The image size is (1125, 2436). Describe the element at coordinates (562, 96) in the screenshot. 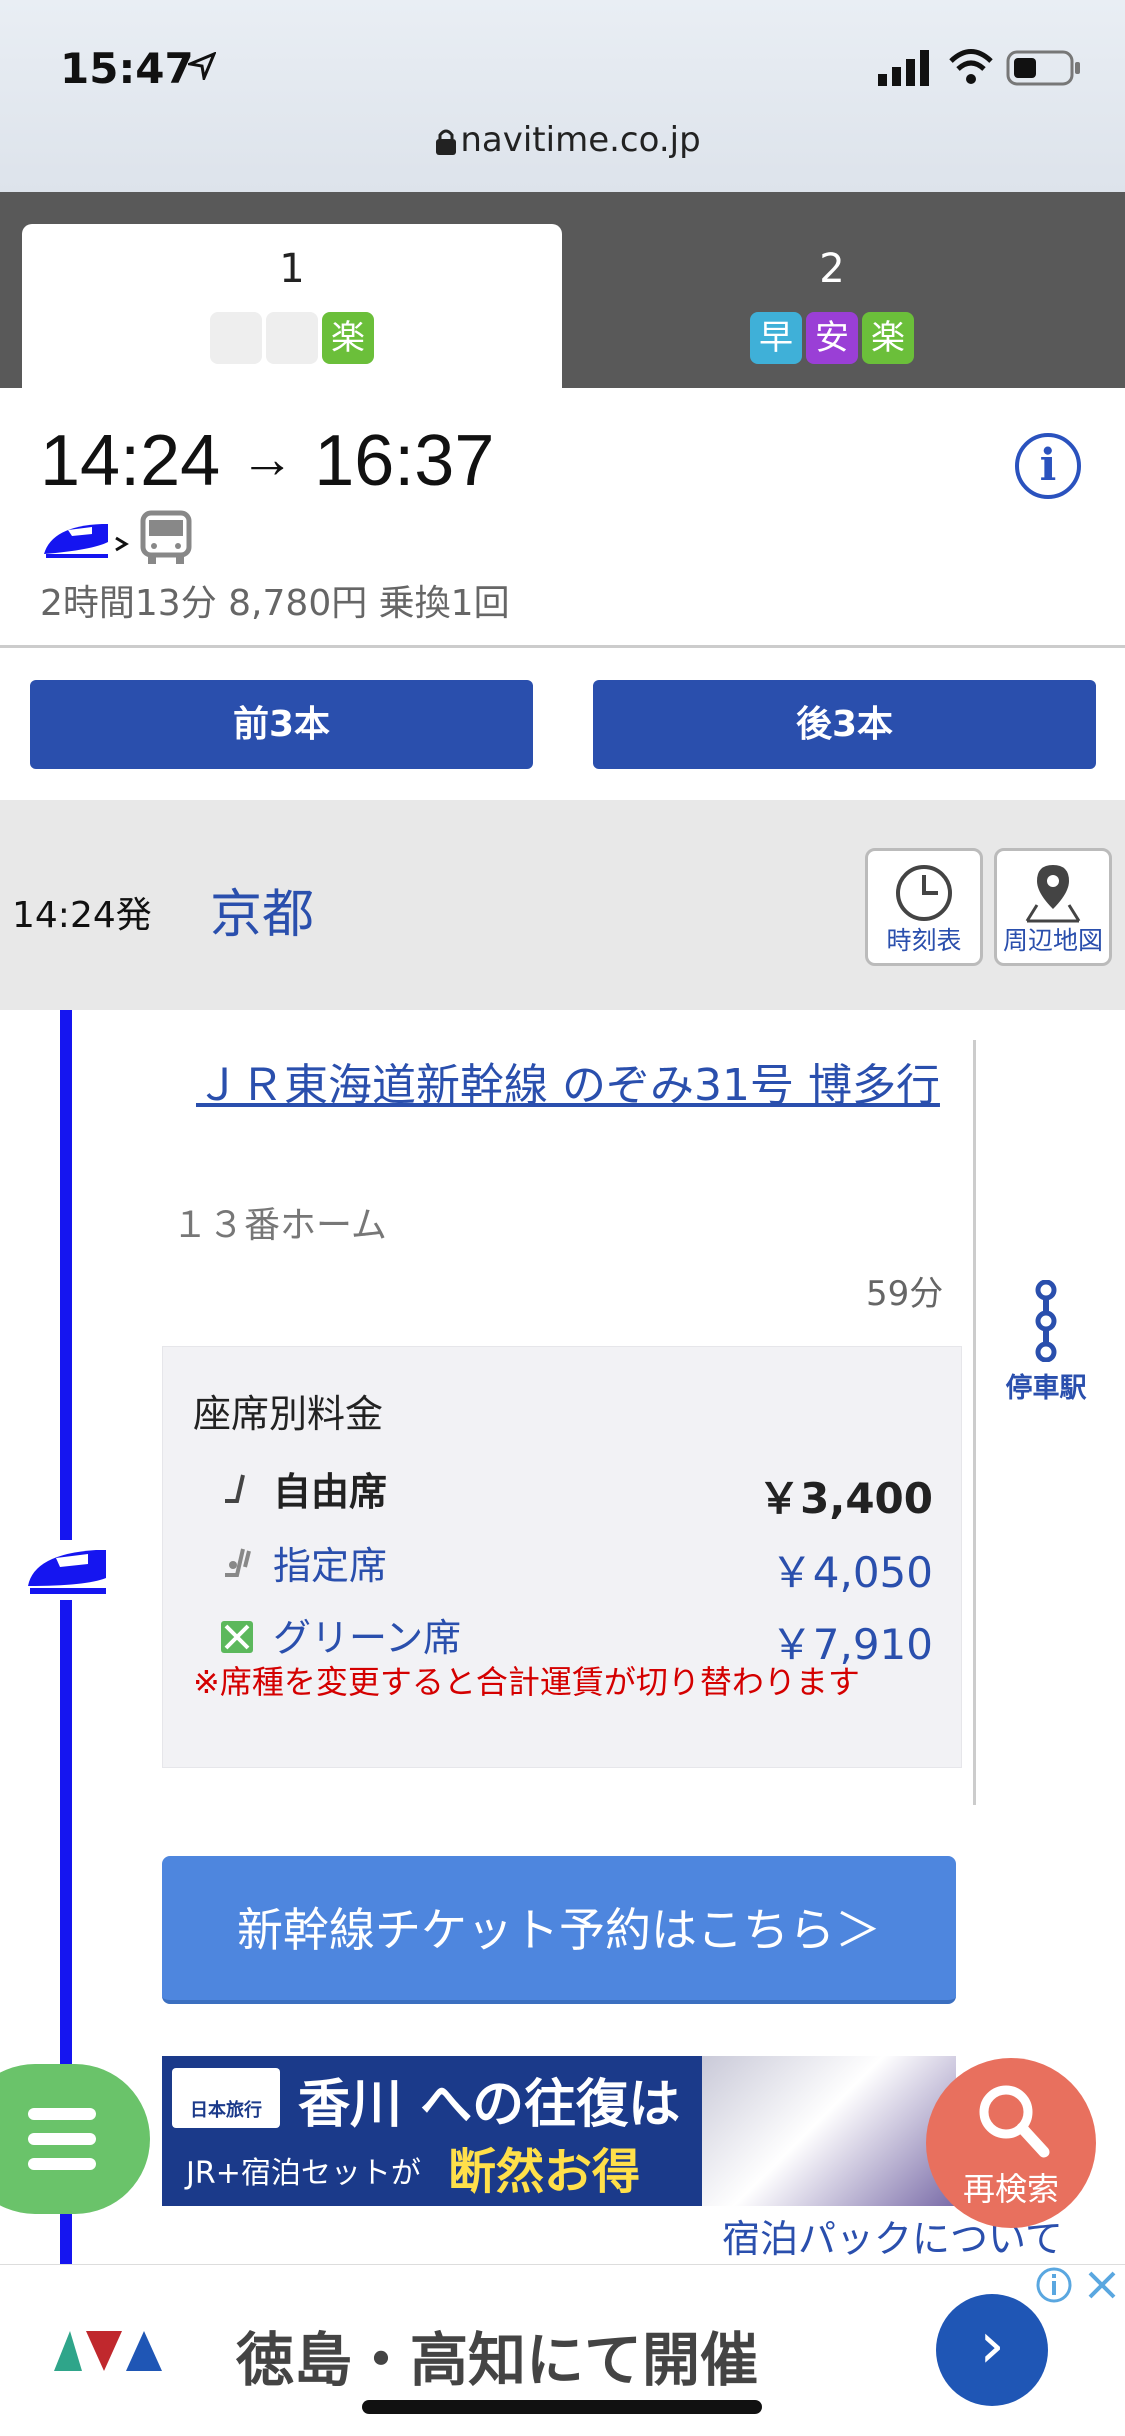

I see `status-bar: 15:47 navitime.co.jp` at that location.